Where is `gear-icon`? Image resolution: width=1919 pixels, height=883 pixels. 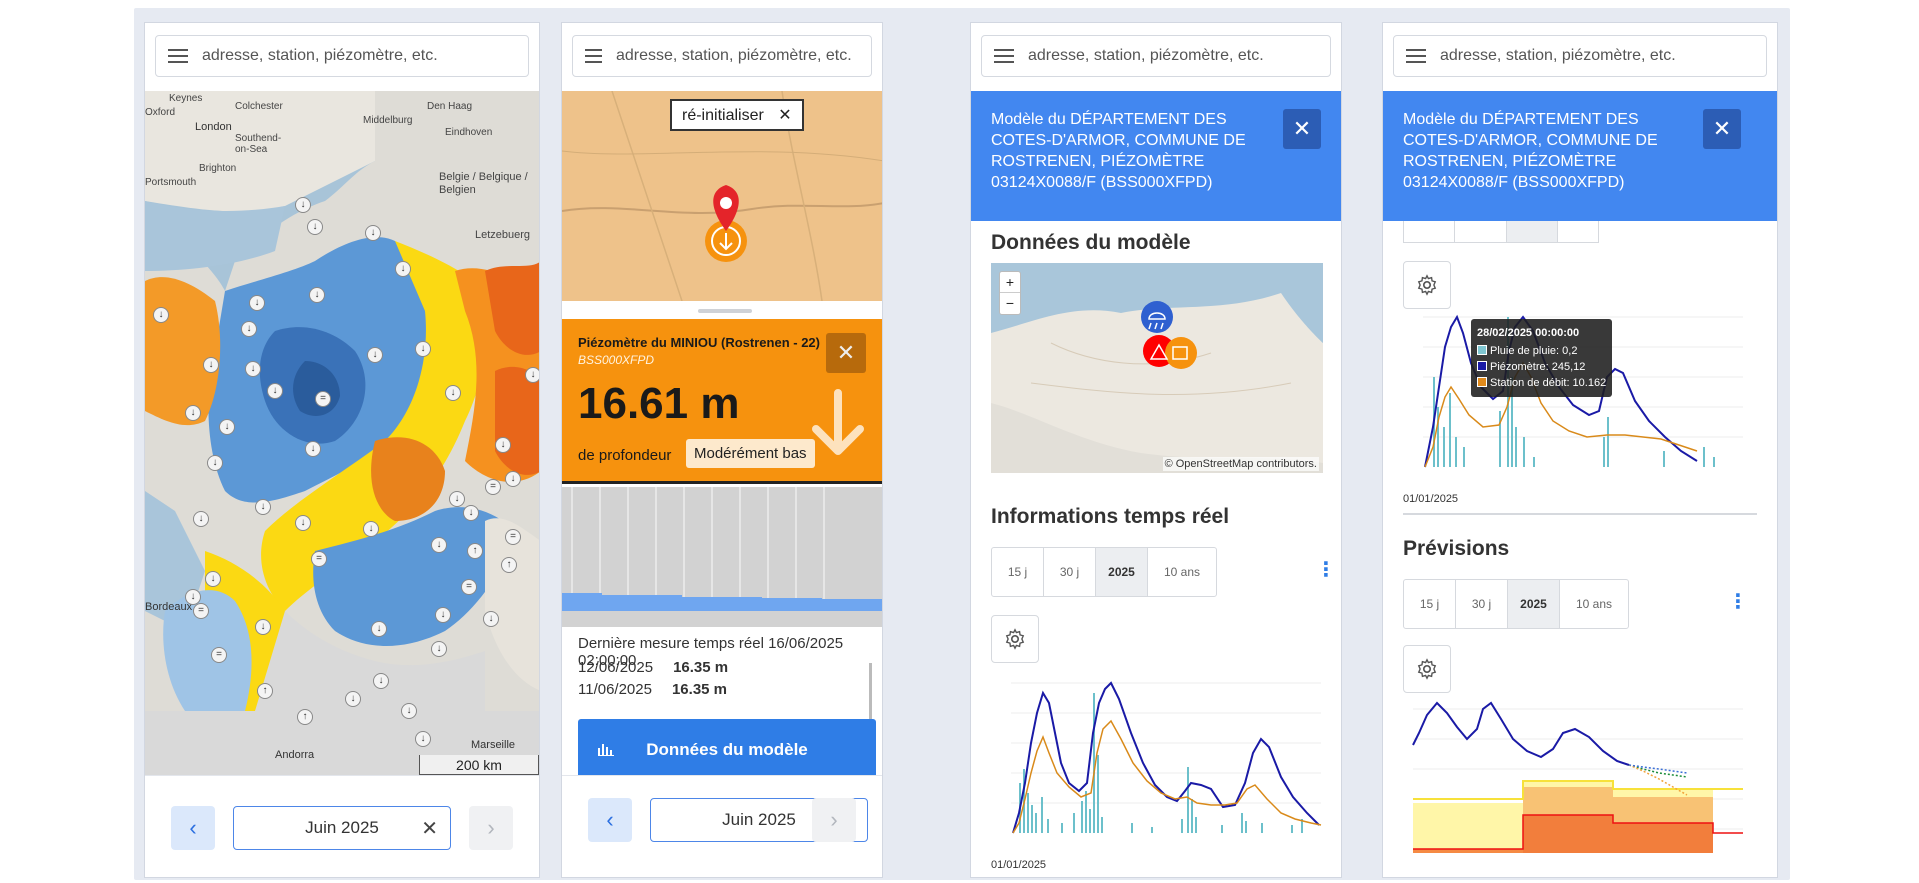 gear-icon is located at coordinates (1427, 285).